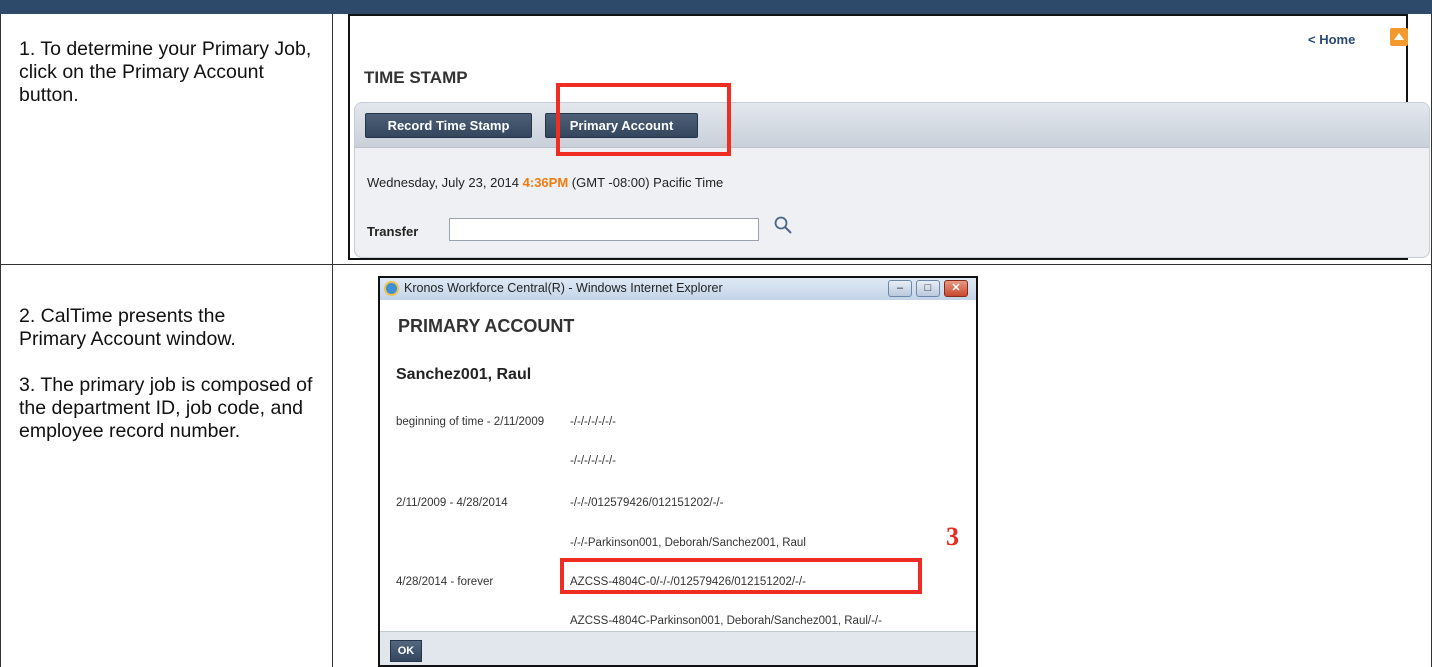 Image resolution: width=1432 pixels, height=667 pixels. I want to click on primary-job-highlight, so click(741, 576).